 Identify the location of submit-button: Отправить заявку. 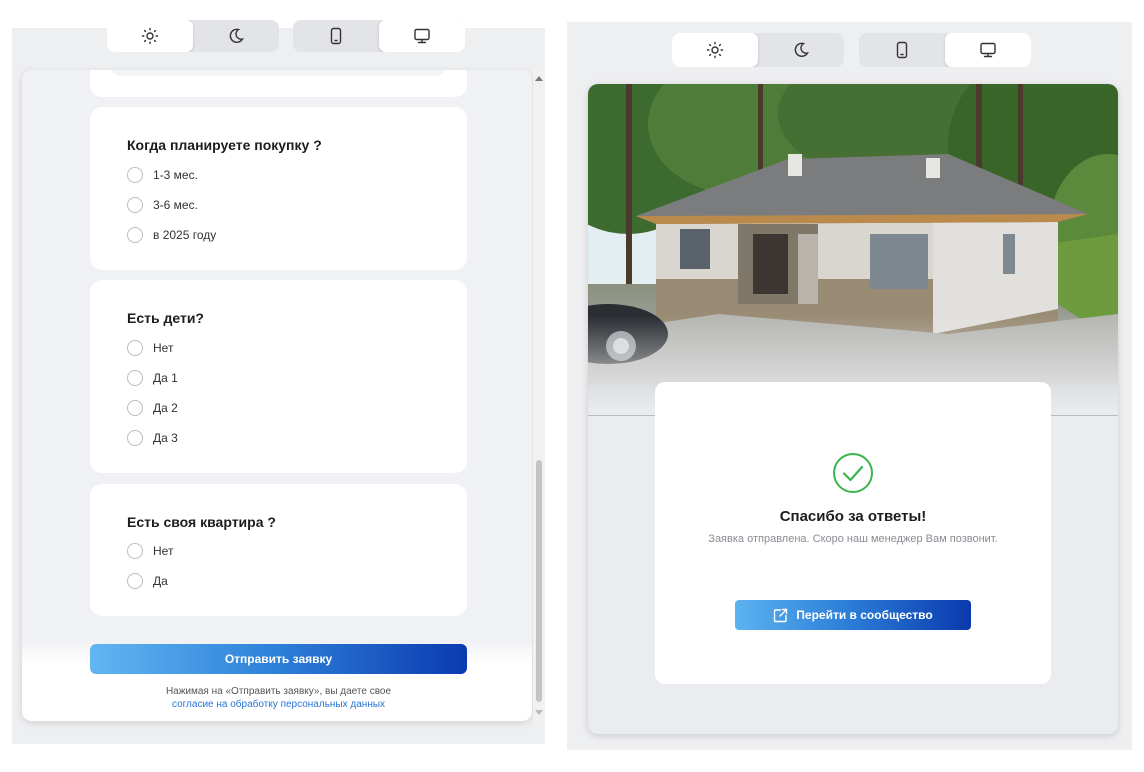
(278, 659).